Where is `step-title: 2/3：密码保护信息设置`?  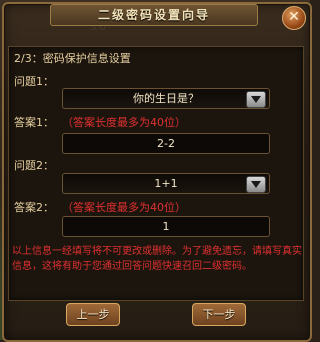 step-title: 2/3：密码保护信息设置 is located at coordinates (72, 58).